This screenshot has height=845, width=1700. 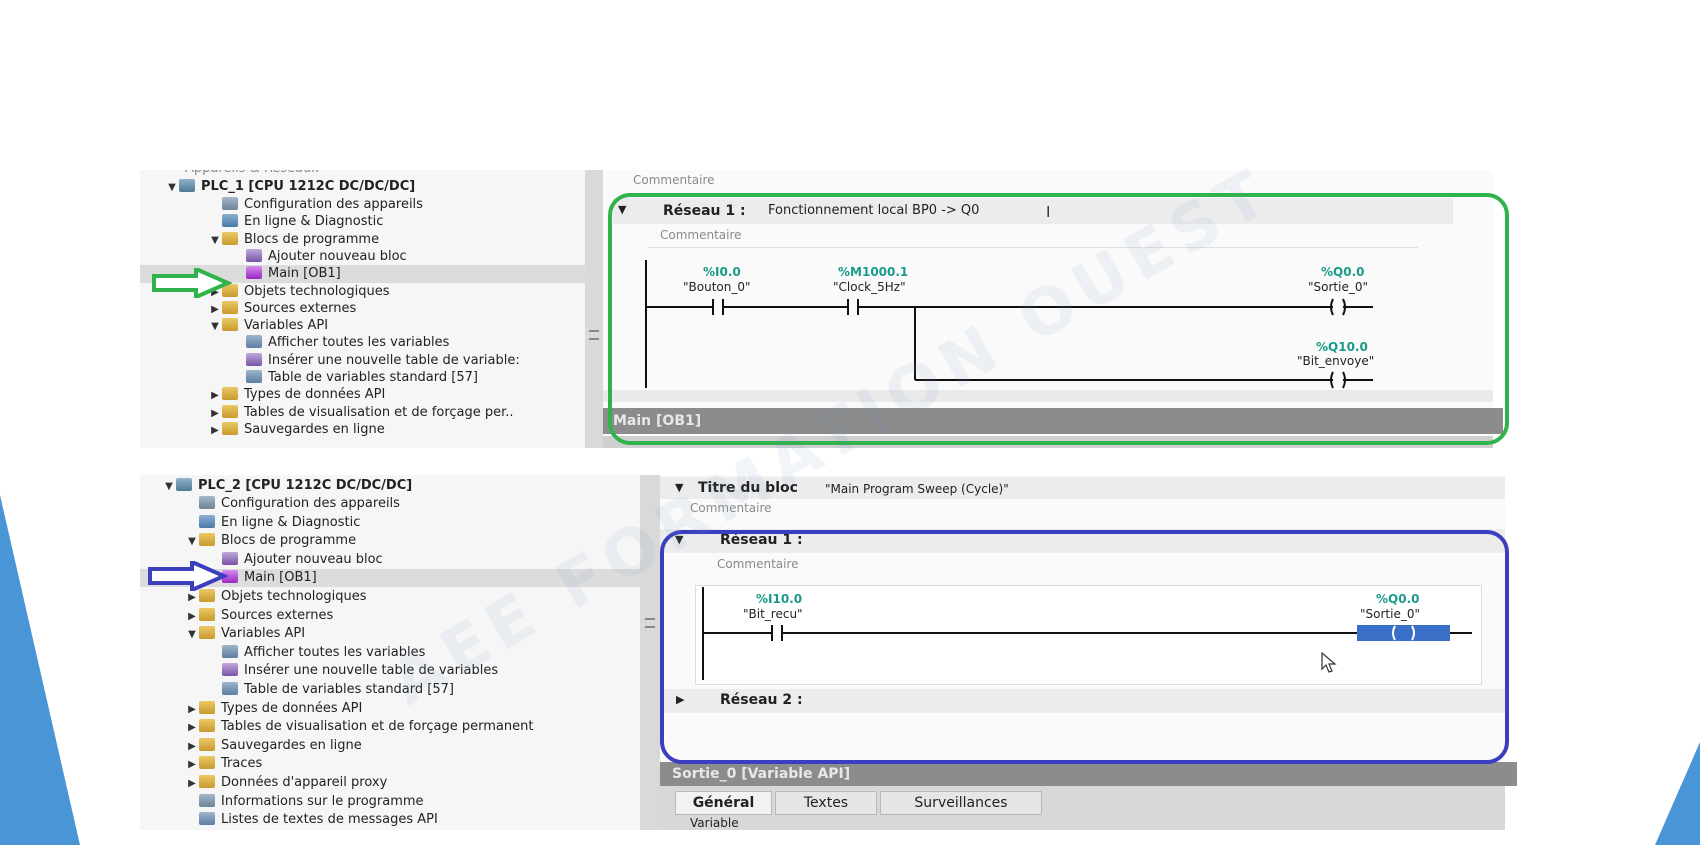 What do you see at coordinates (826, 803) in the screenshot?
I see `tab-textes: Textes` at bounding box center [826, 803].